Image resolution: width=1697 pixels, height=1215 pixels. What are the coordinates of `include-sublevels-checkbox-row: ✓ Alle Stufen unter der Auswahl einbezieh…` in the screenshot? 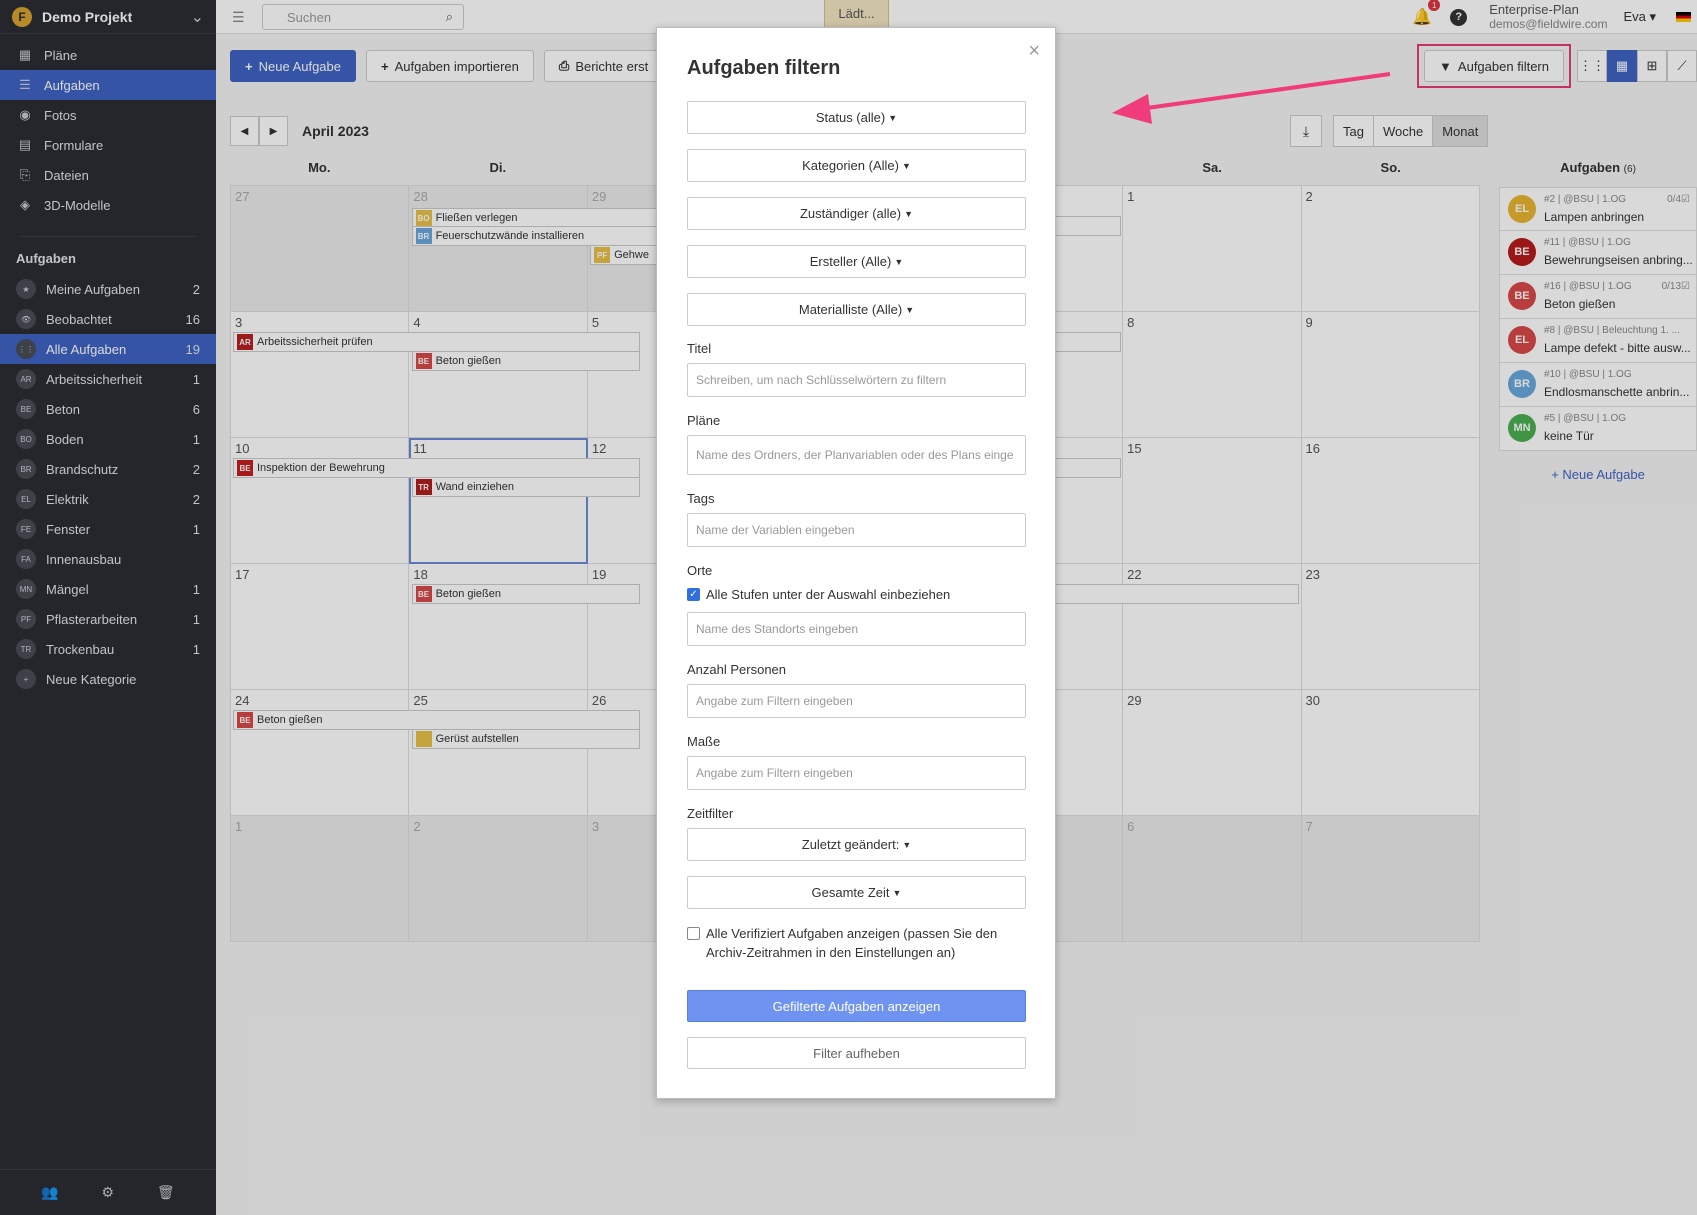 It's located at (856, 594).